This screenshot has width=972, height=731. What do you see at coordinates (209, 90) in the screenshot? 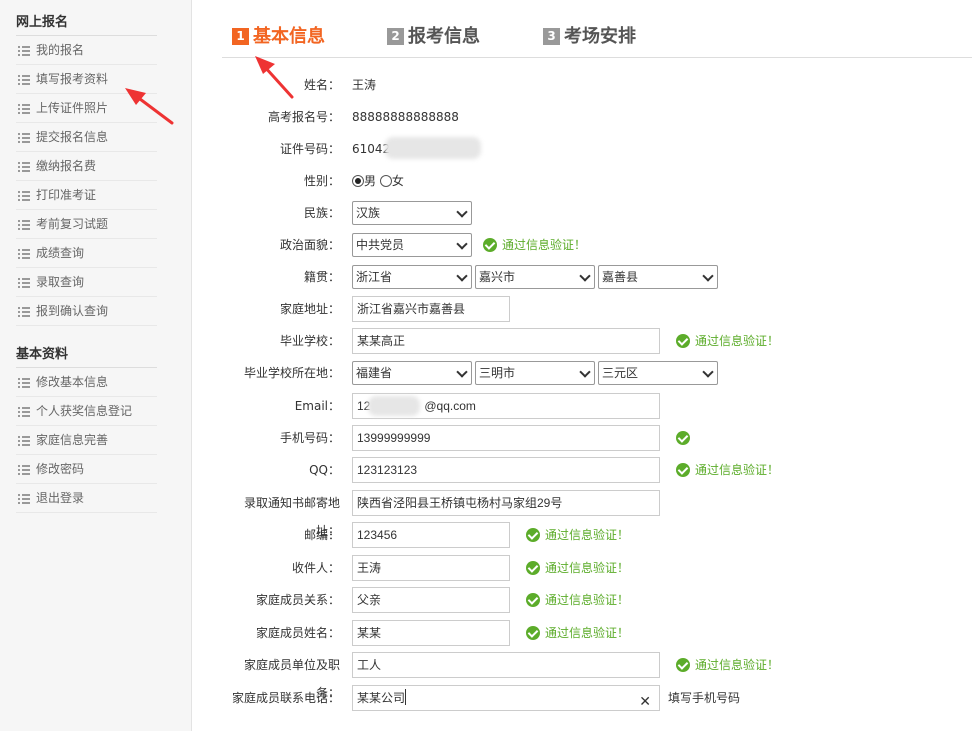
I see `annotation-arrows` at bounding box center [209, 90].